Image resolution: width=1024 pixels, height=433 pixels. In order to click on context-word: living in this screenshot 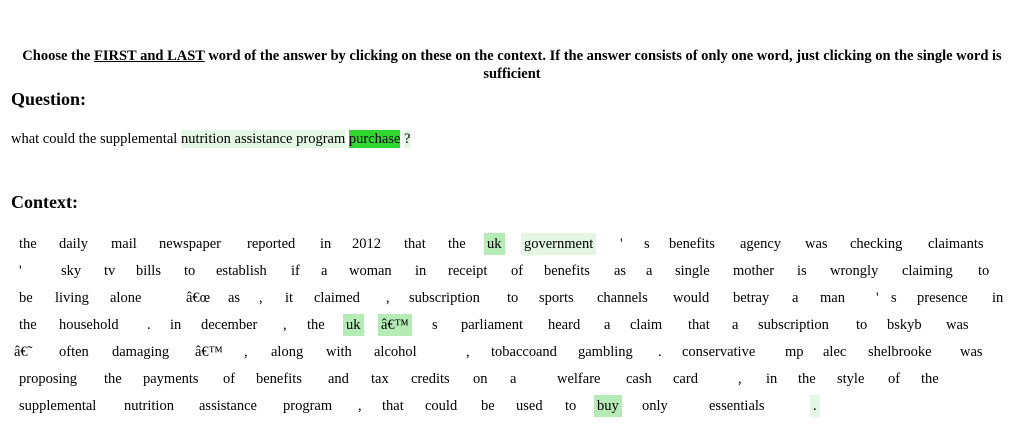, I will do `click(72, 298)`.